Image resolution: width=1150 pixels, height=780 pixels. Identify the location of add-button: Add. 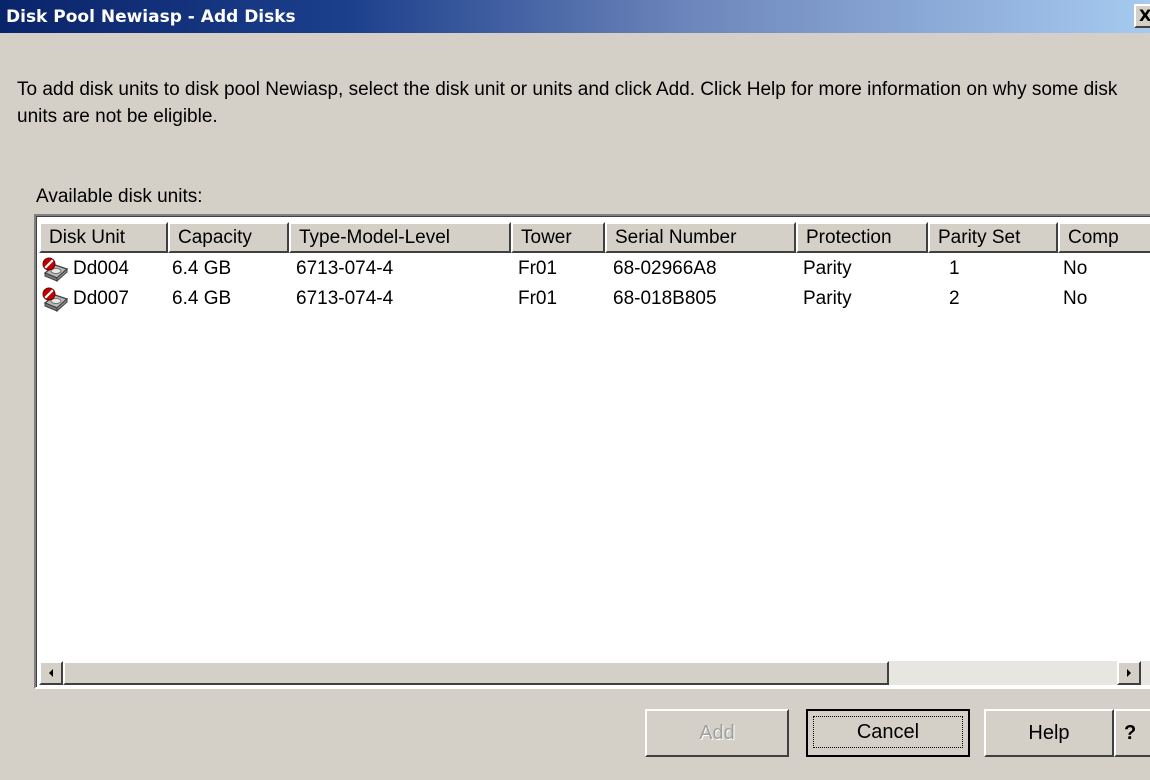
(717, 733).